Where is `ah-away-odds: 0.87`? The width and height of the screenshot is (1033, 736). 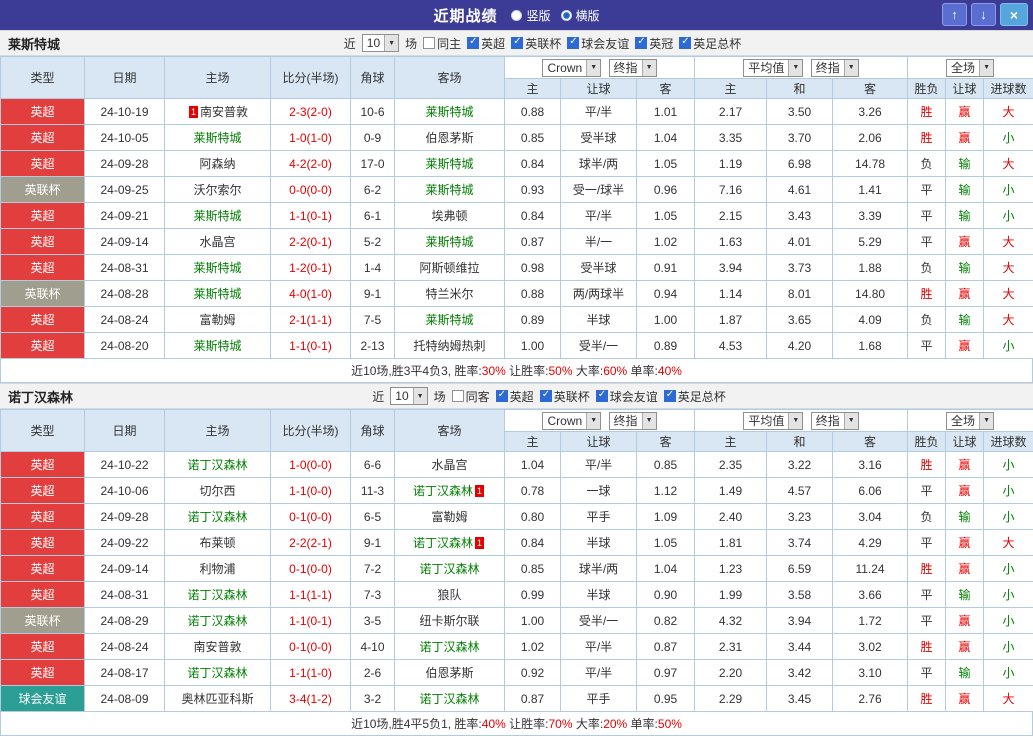
ah-away-odds: 0.87 is located at coordinates (666, 647).